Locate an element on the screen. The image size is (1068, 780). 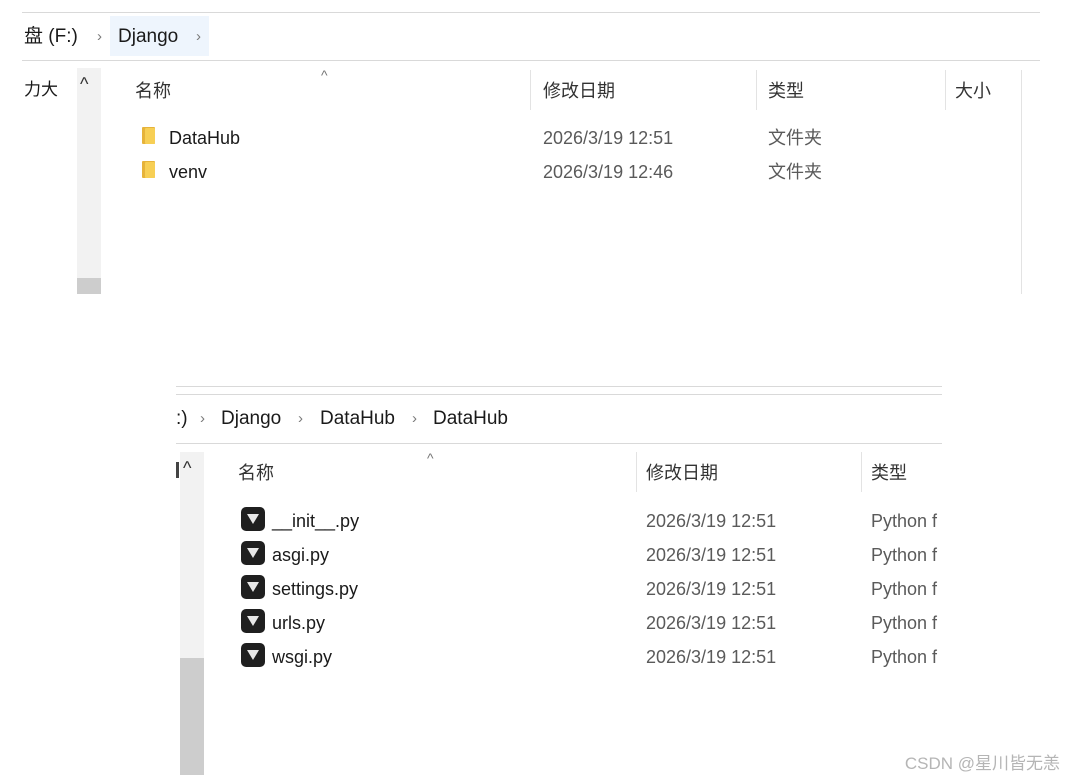
file-name: __init__.py is located at coordinates (315, 521).